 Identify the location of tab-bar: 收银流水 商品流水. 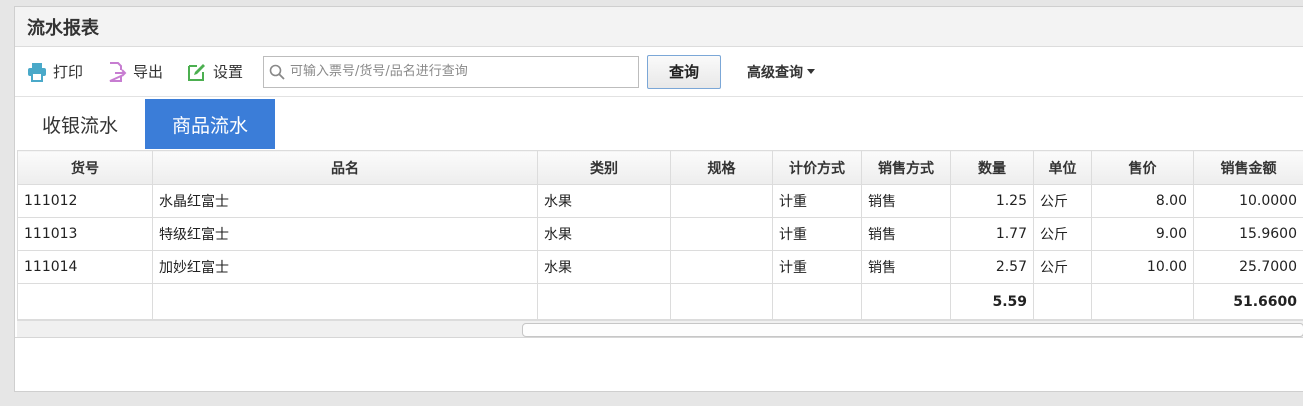
(659, 123).